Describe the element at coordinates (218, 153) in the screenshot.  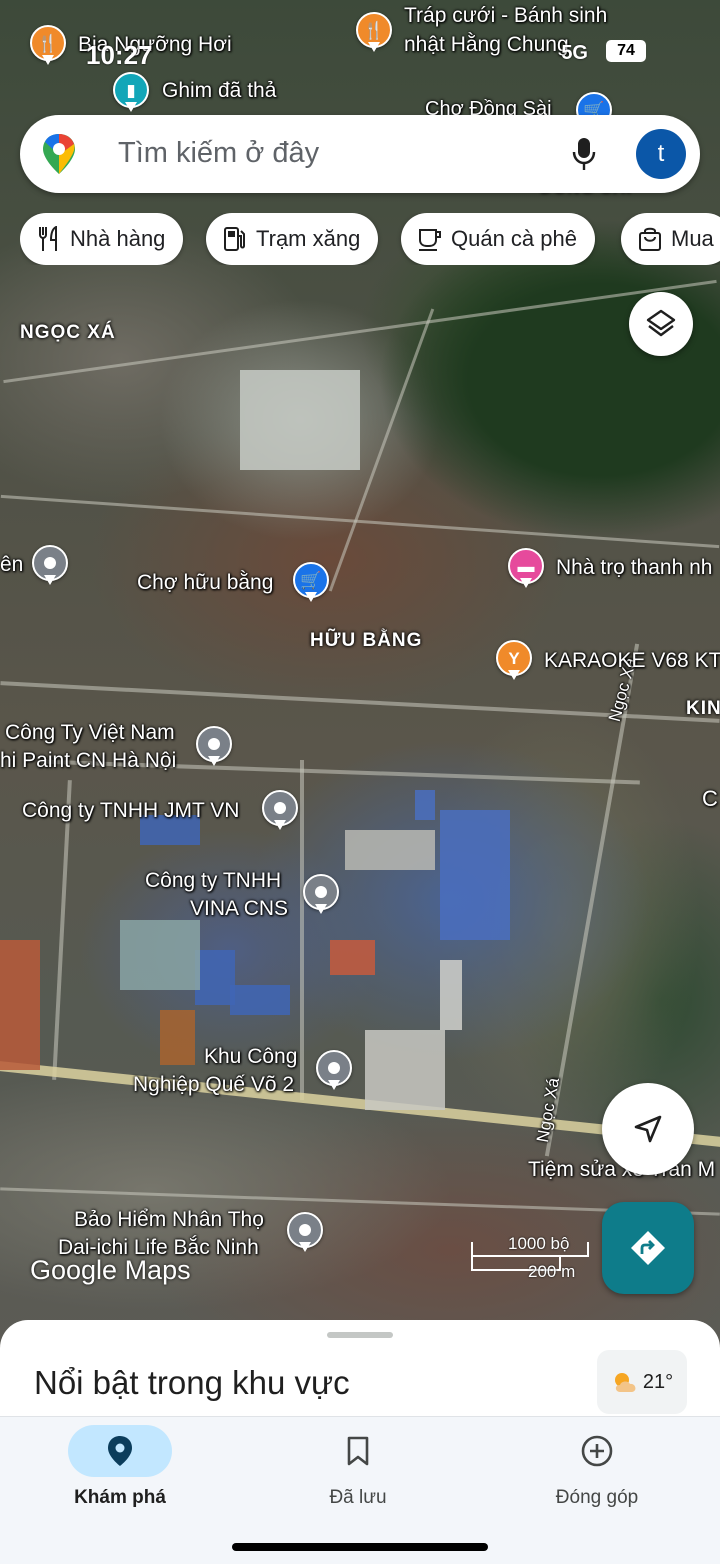
I see `search-input: Tìm kiếm ở đây` at that location.